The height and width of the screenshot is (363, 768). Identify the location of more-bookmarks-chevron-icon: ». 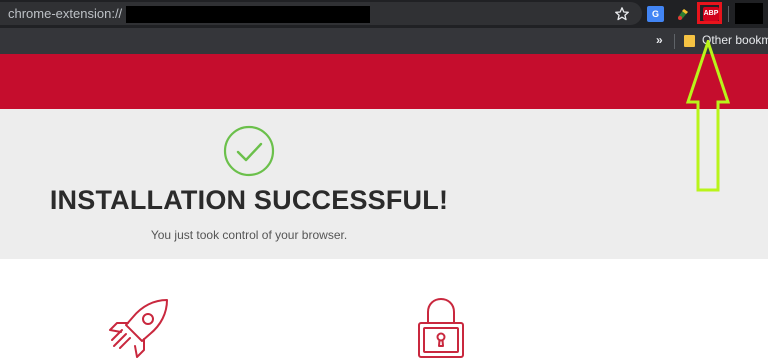
(659, 40).